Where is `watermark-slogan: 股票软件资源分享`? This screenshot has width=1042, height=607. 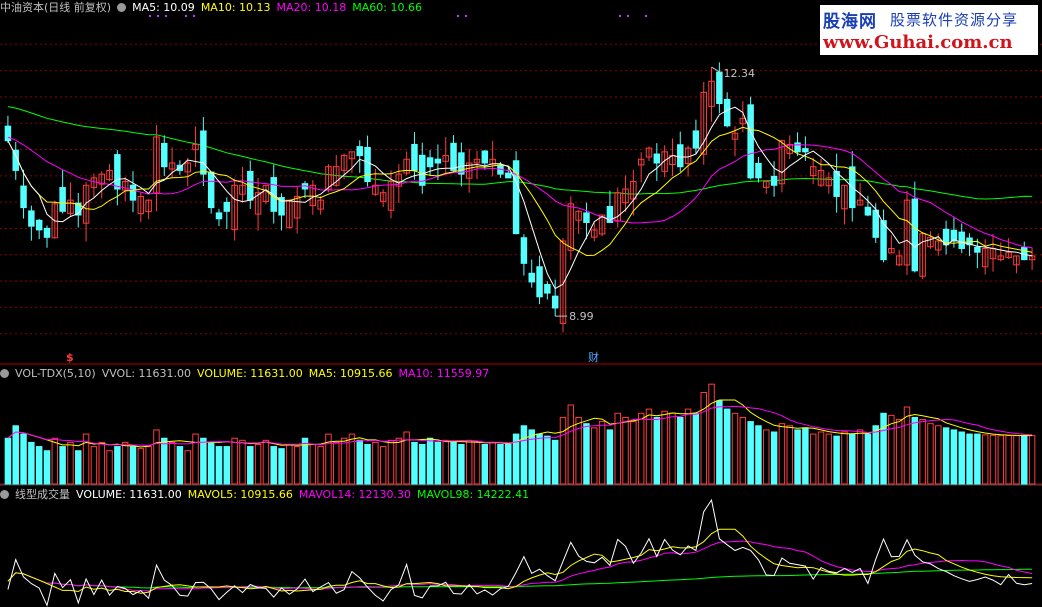
watermark-slogan: 股票软件资源分享 is located at coordinates (954, 20).